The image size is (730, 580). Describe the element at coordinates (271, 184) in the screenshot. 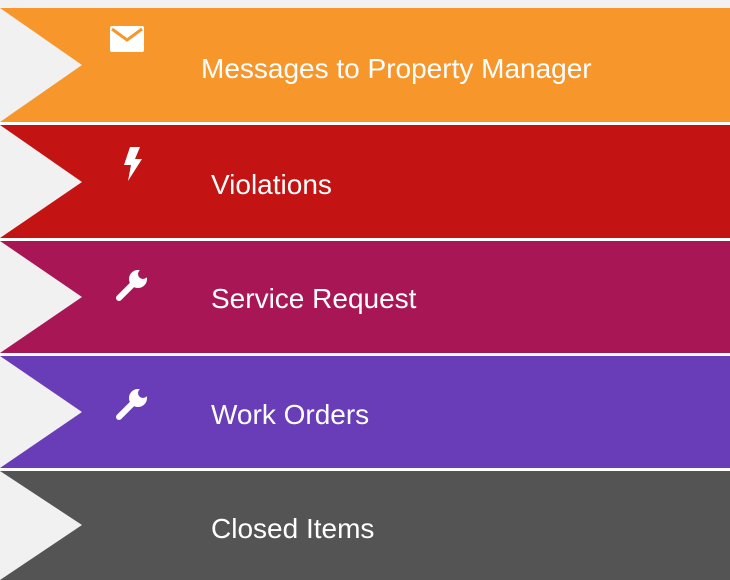

I see `menu-item-label: Violations` at that location.